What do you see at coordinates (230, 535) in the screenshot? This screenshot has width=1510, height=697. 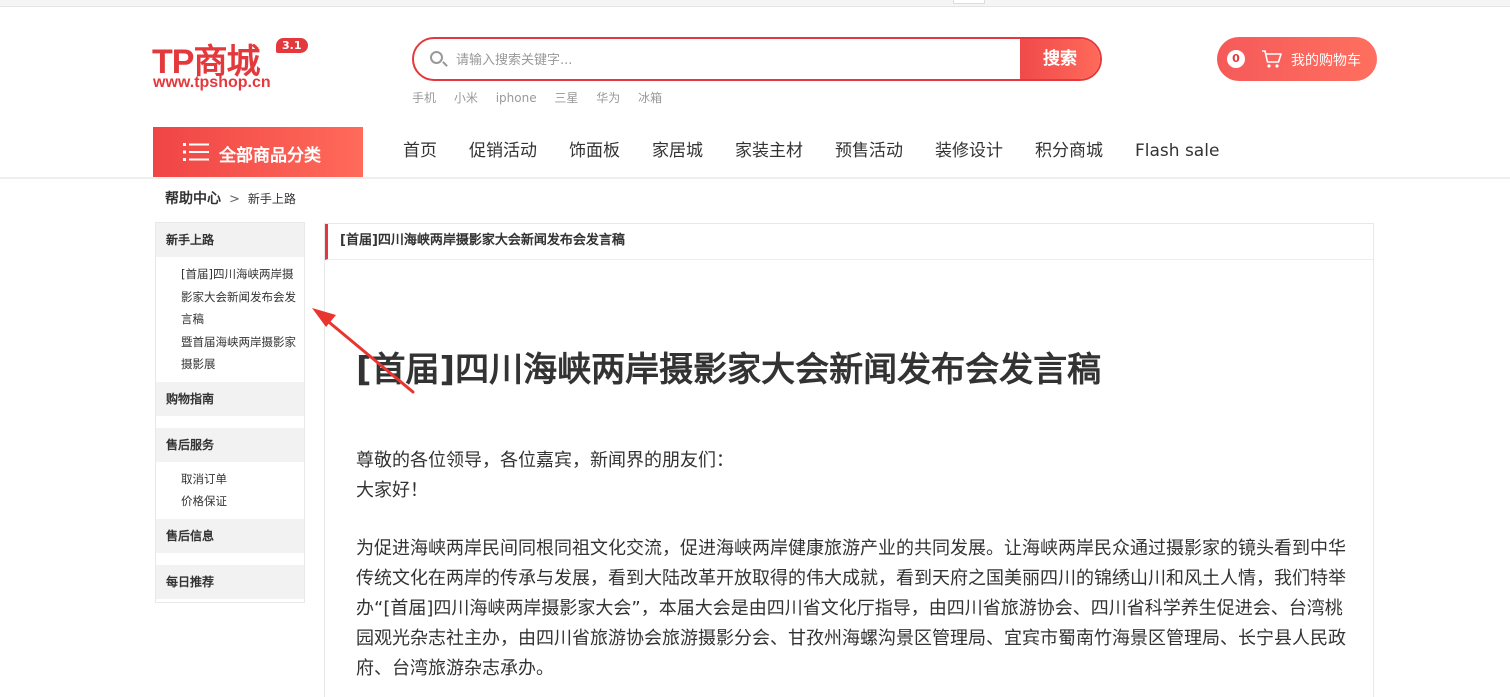 I see `sidebar-section-after-sales-info: 售后信息` at bounding box center [230, 535].